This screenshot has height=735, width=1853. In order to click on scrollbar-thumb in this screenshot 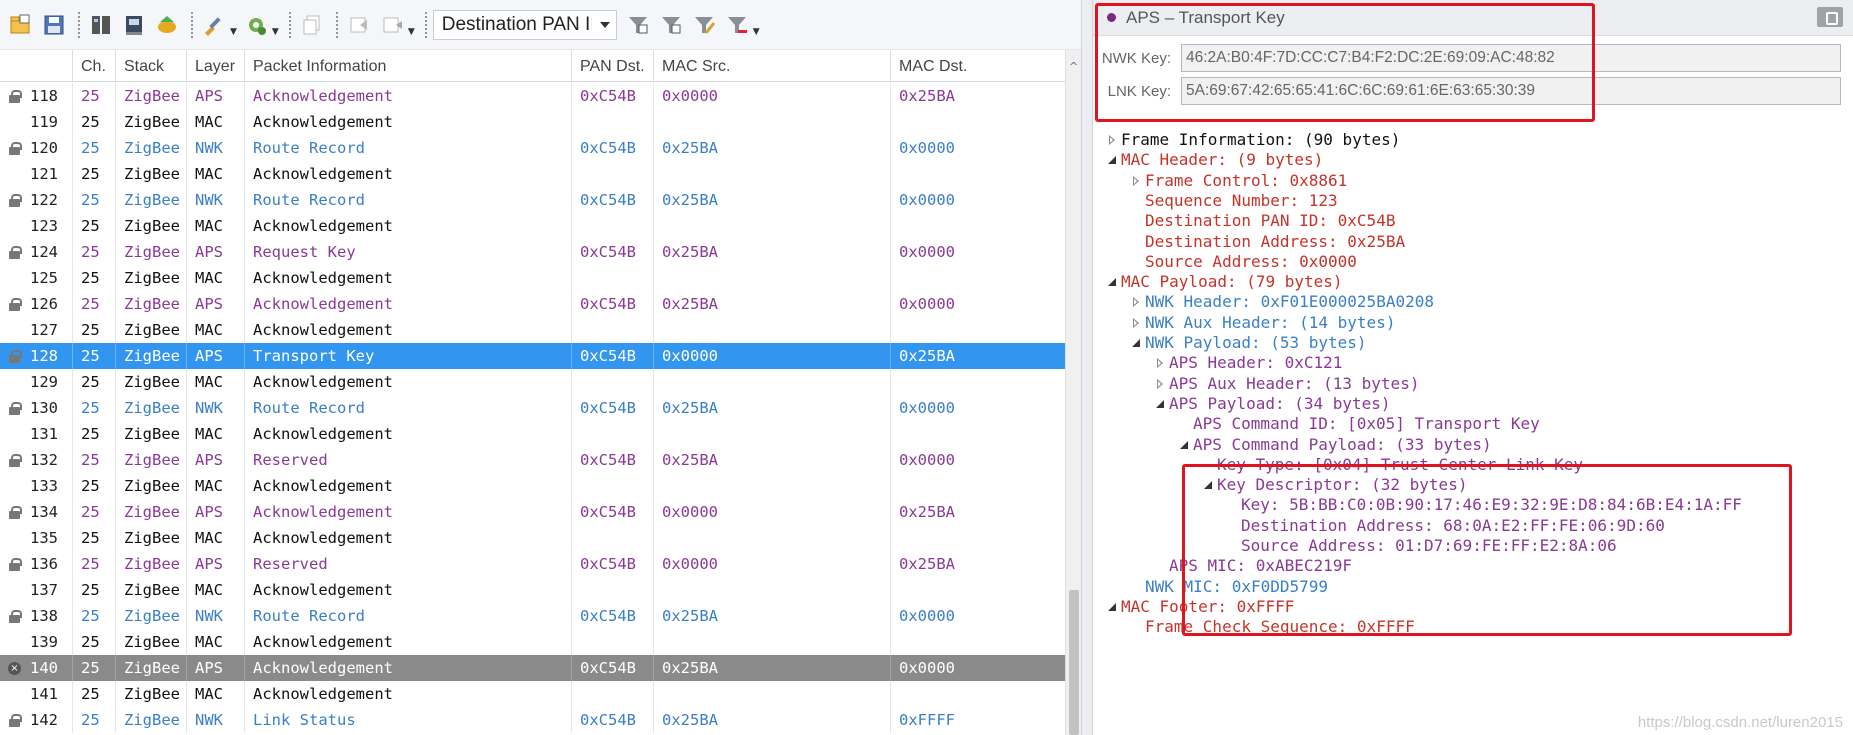, I will do `click(1074, 662)`.